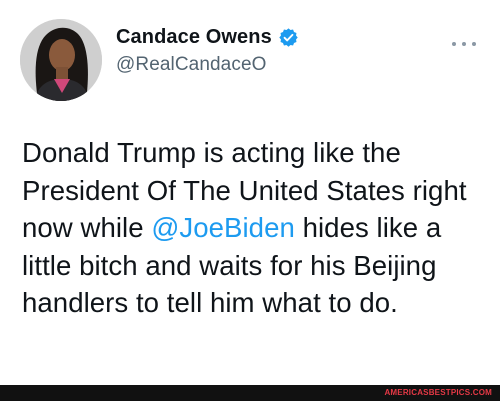 Image resolution: width=500 pixels, height=401 pixels. I want to click on user-handle: @RealCandaceO, so click(207, 65).